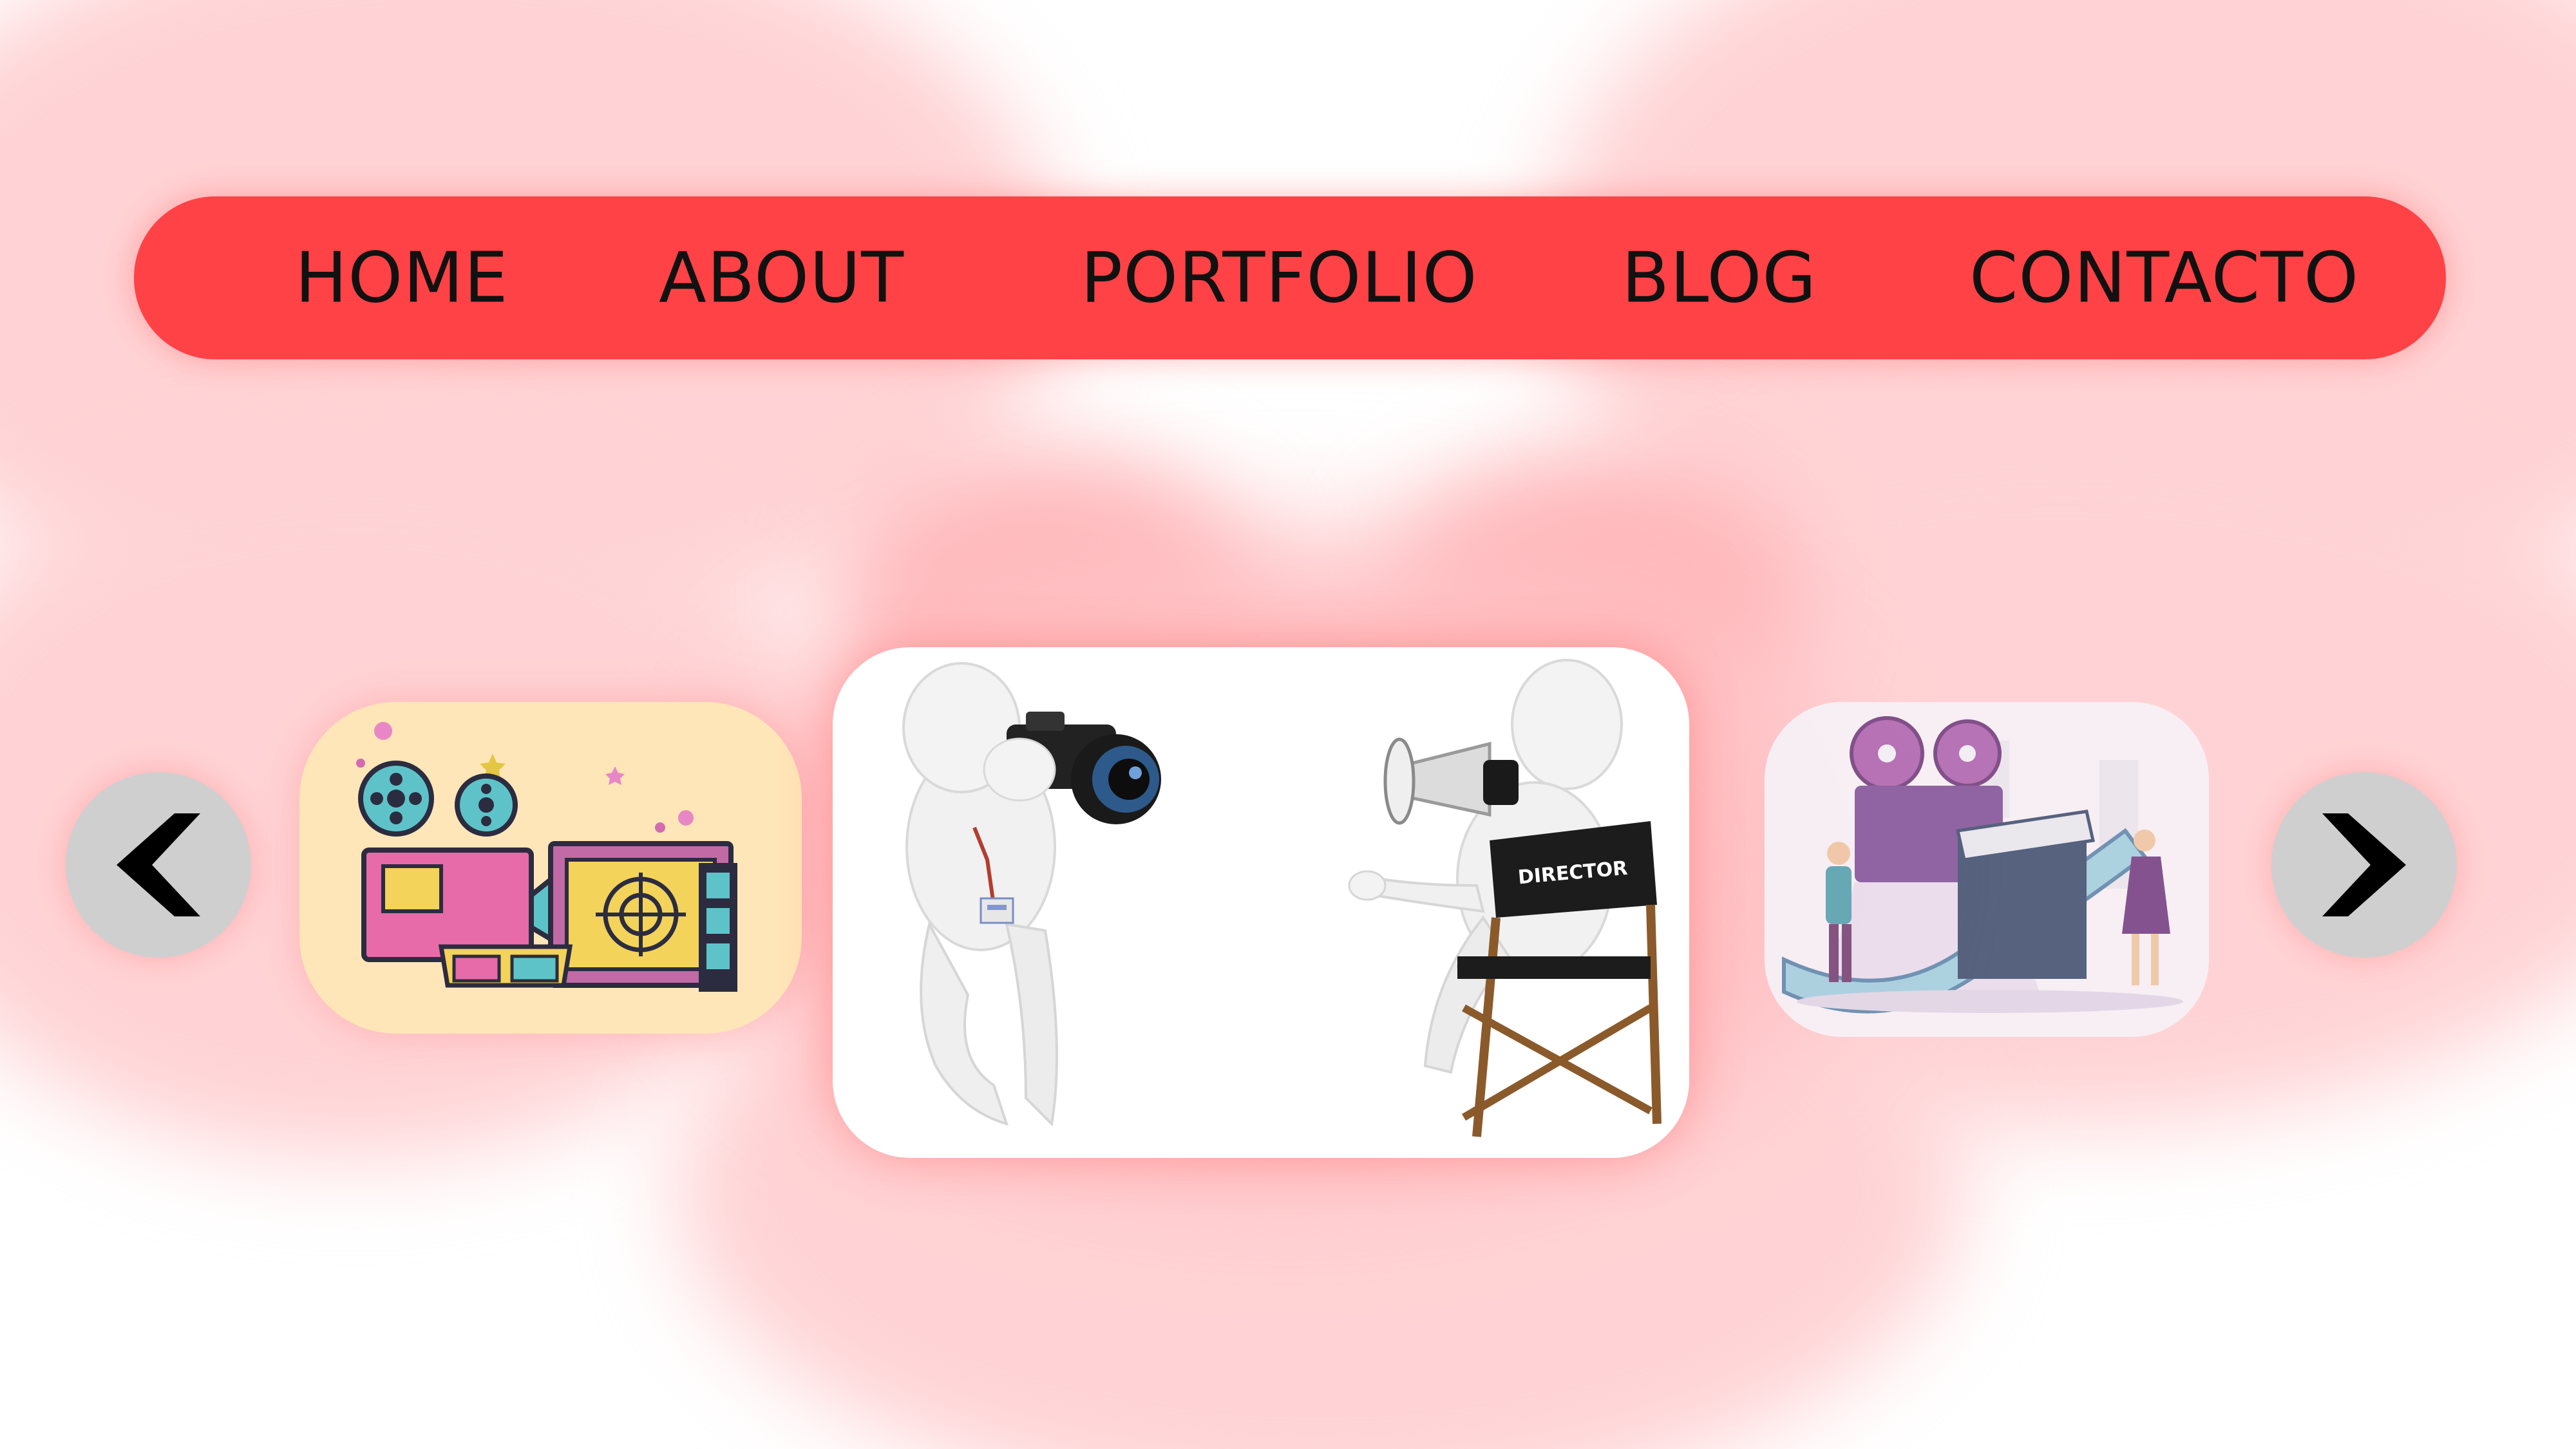  I want to click on film-crew-illustration, so click(1983, 865).